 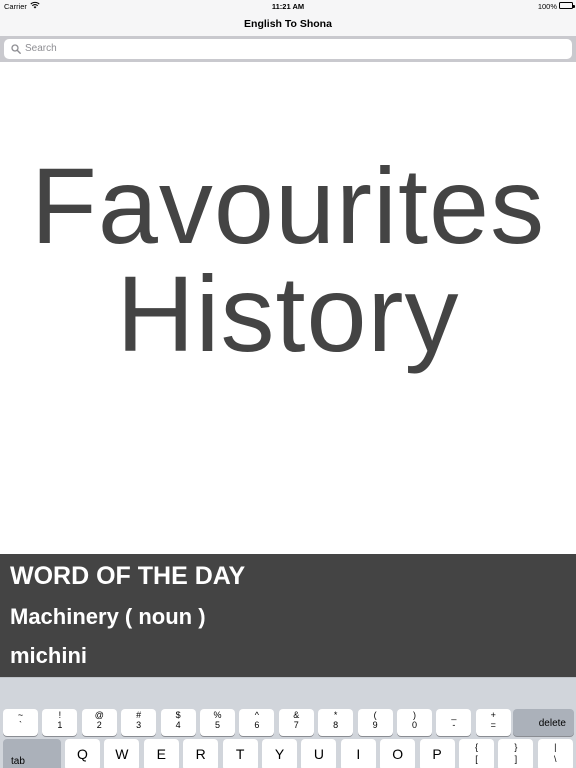 I want to click on key-shift-symbol: }, so click(x=516, y=747).